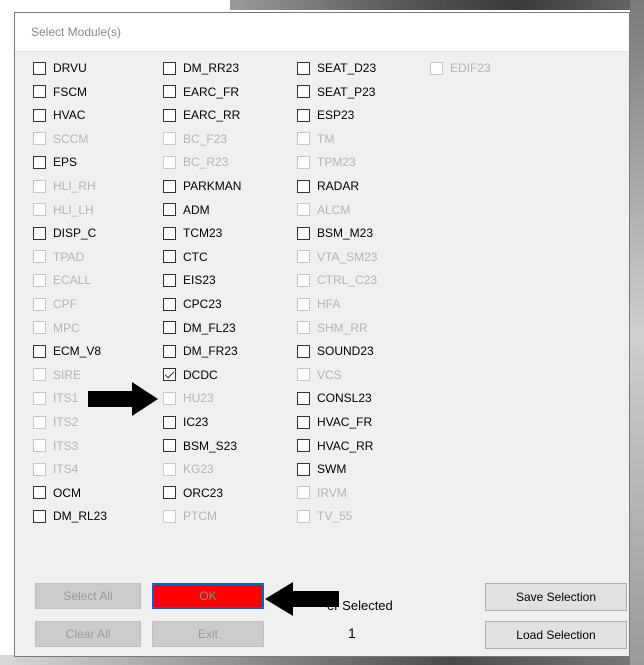 Image resolution: width=644 pixels, height=665 pixels. What do you see at coordinates (200, 446) in the screenshot?
I see `module-checkbox-bsm-s23: BSM_S23` at bounding box center [200, 446].